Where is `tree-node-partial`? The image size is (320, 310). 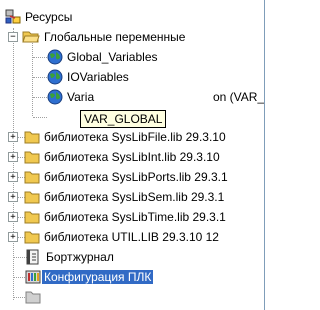 tree-node-partial is located at coordinates (132, 297).